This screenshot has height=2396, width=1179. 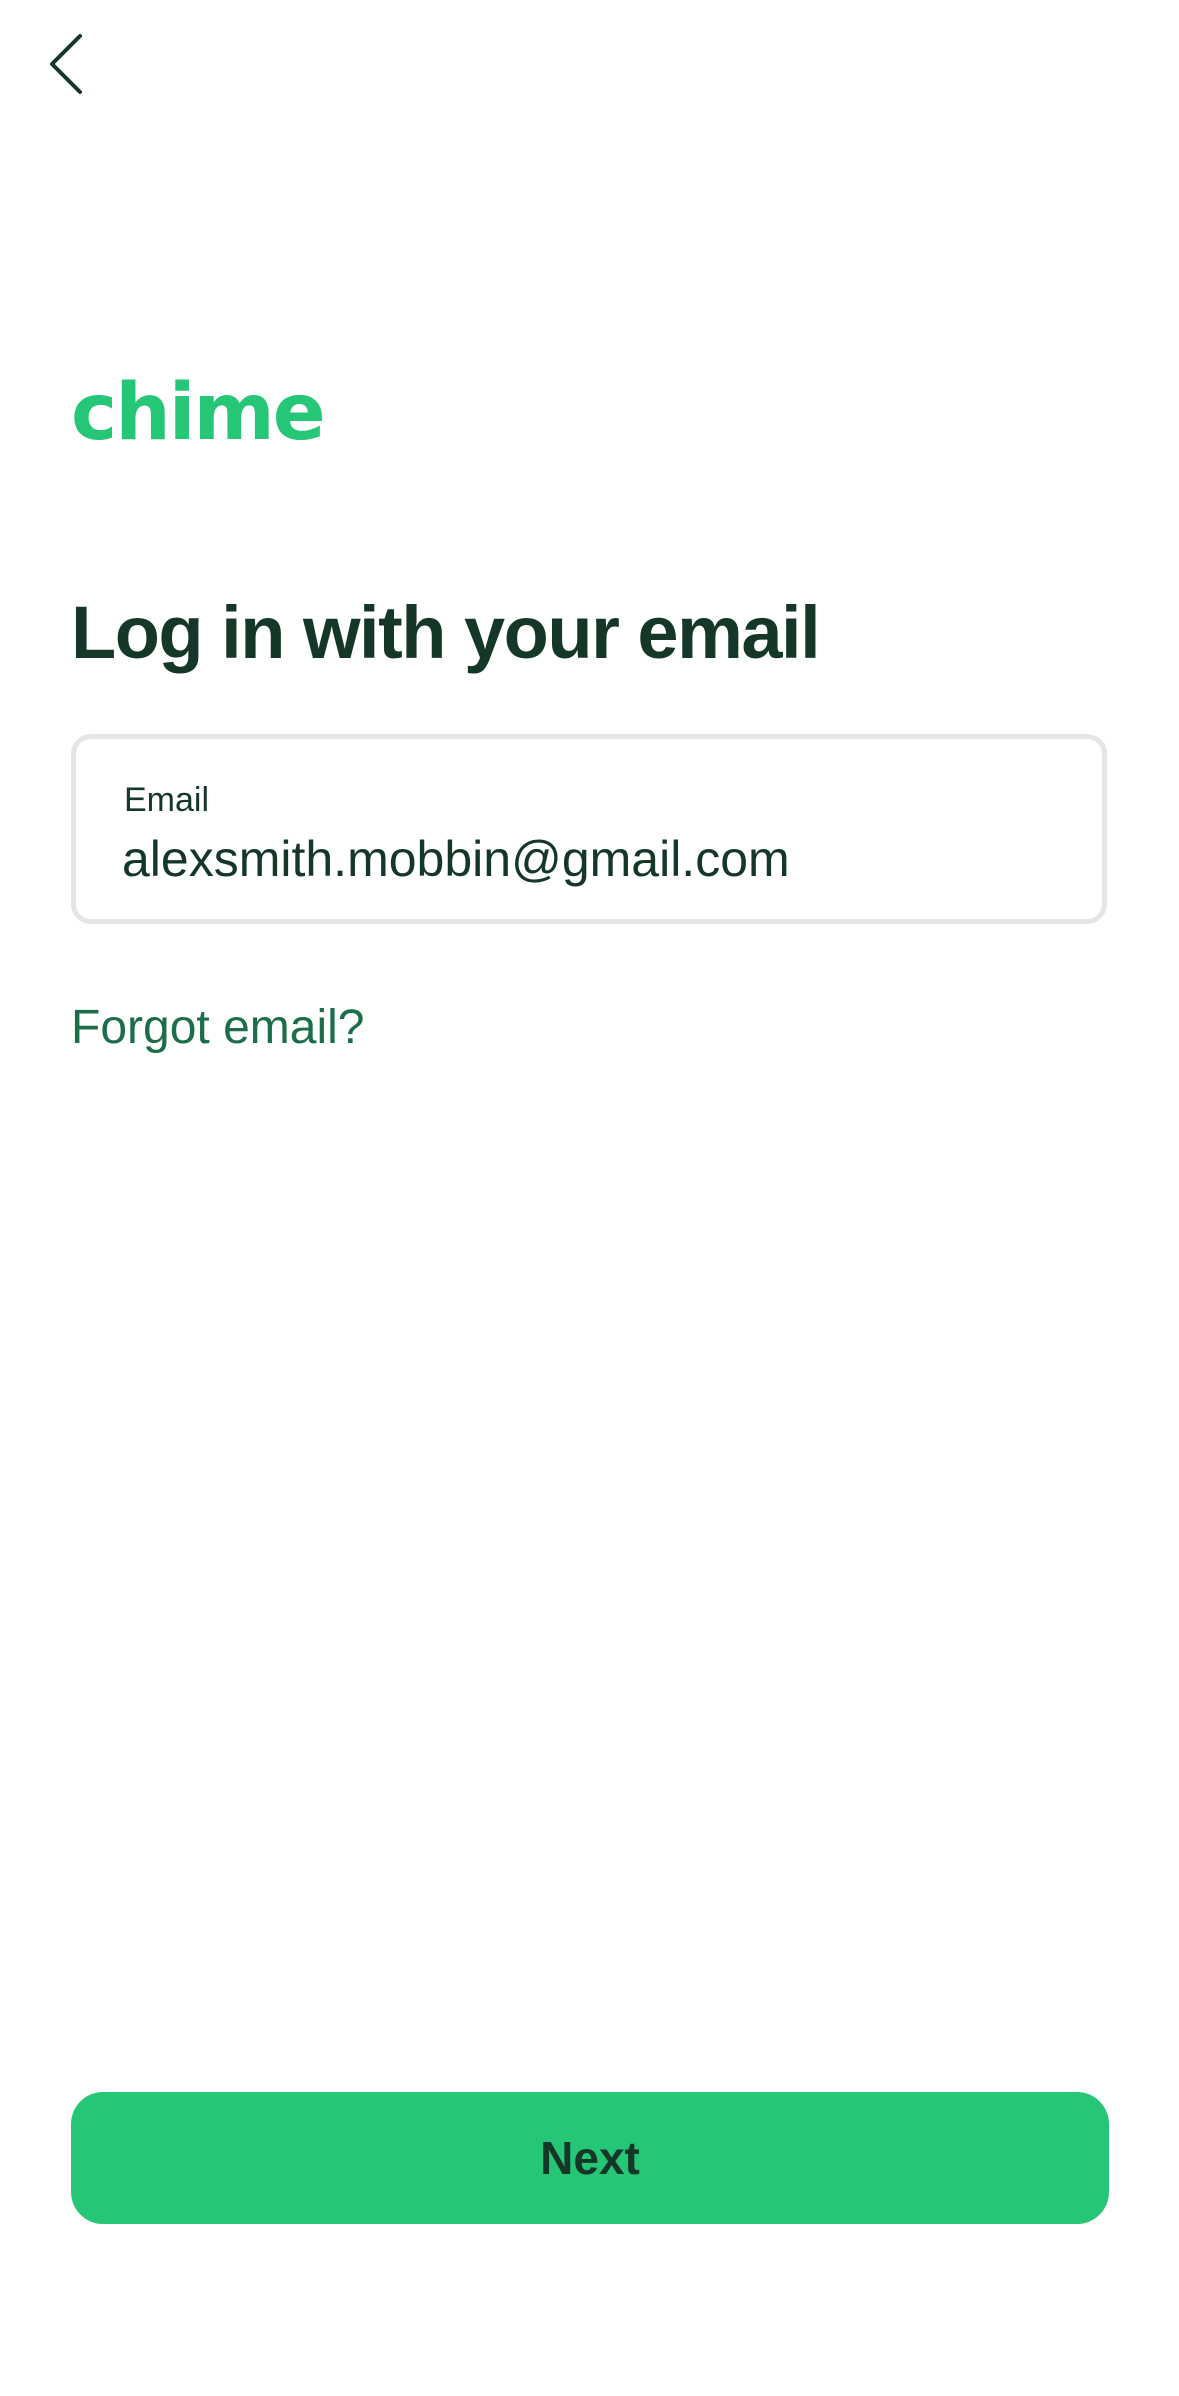 I want to click on email-field-container: Email, so click(x=589, y=829).